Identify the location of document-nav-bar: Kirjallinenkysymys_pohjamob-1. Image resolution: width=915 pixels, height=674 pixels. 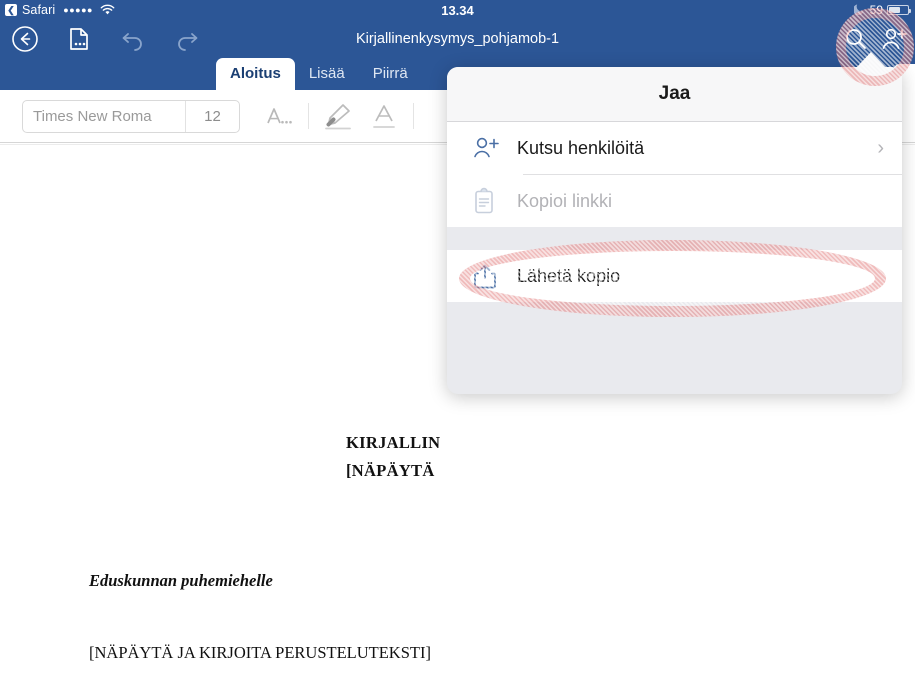
(457, 39).